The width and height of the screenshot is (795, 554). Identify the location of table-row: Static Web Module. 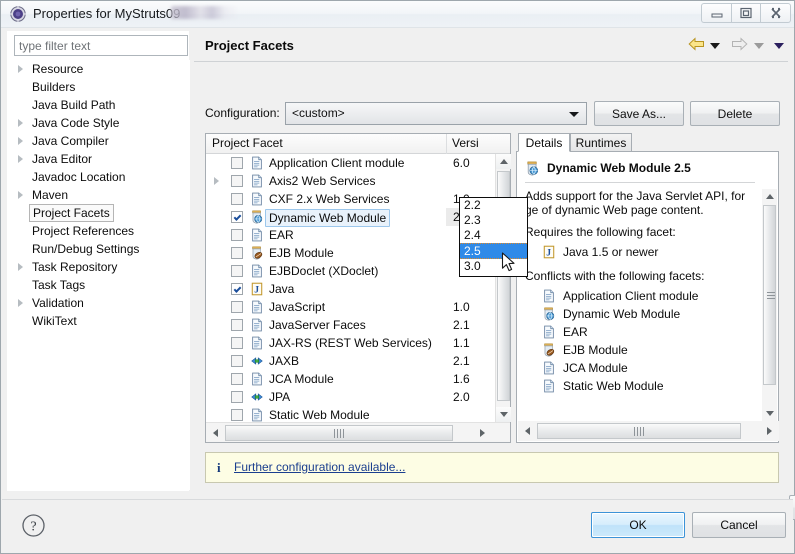
(350, 414).